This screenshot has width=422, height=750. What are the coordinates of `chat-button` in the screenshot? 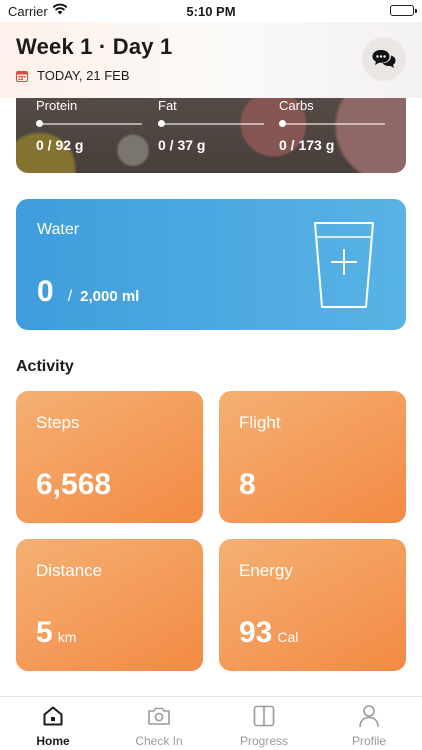 It's located at (384, 59).